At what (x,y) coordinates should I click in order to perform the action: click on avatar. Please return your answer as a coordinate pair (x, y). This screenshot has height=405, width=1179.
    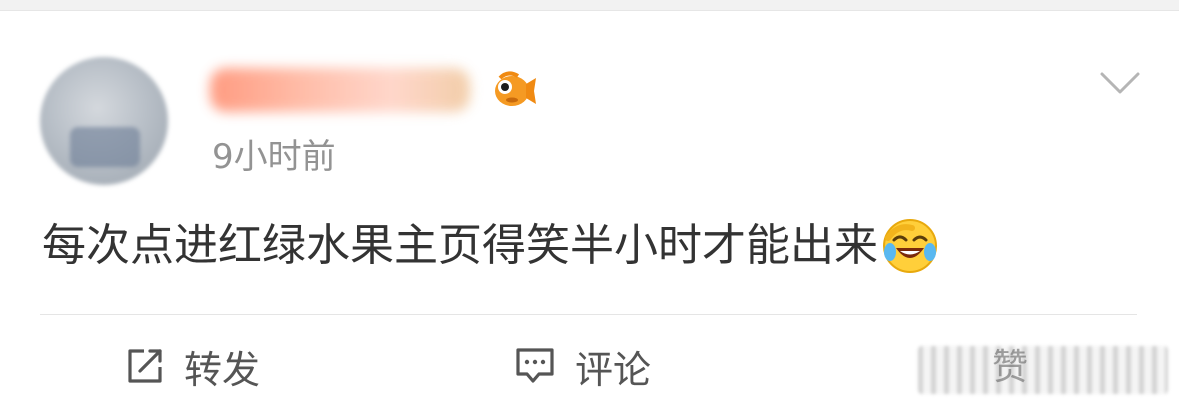
    Looking at the image, I should click on (104, 121).